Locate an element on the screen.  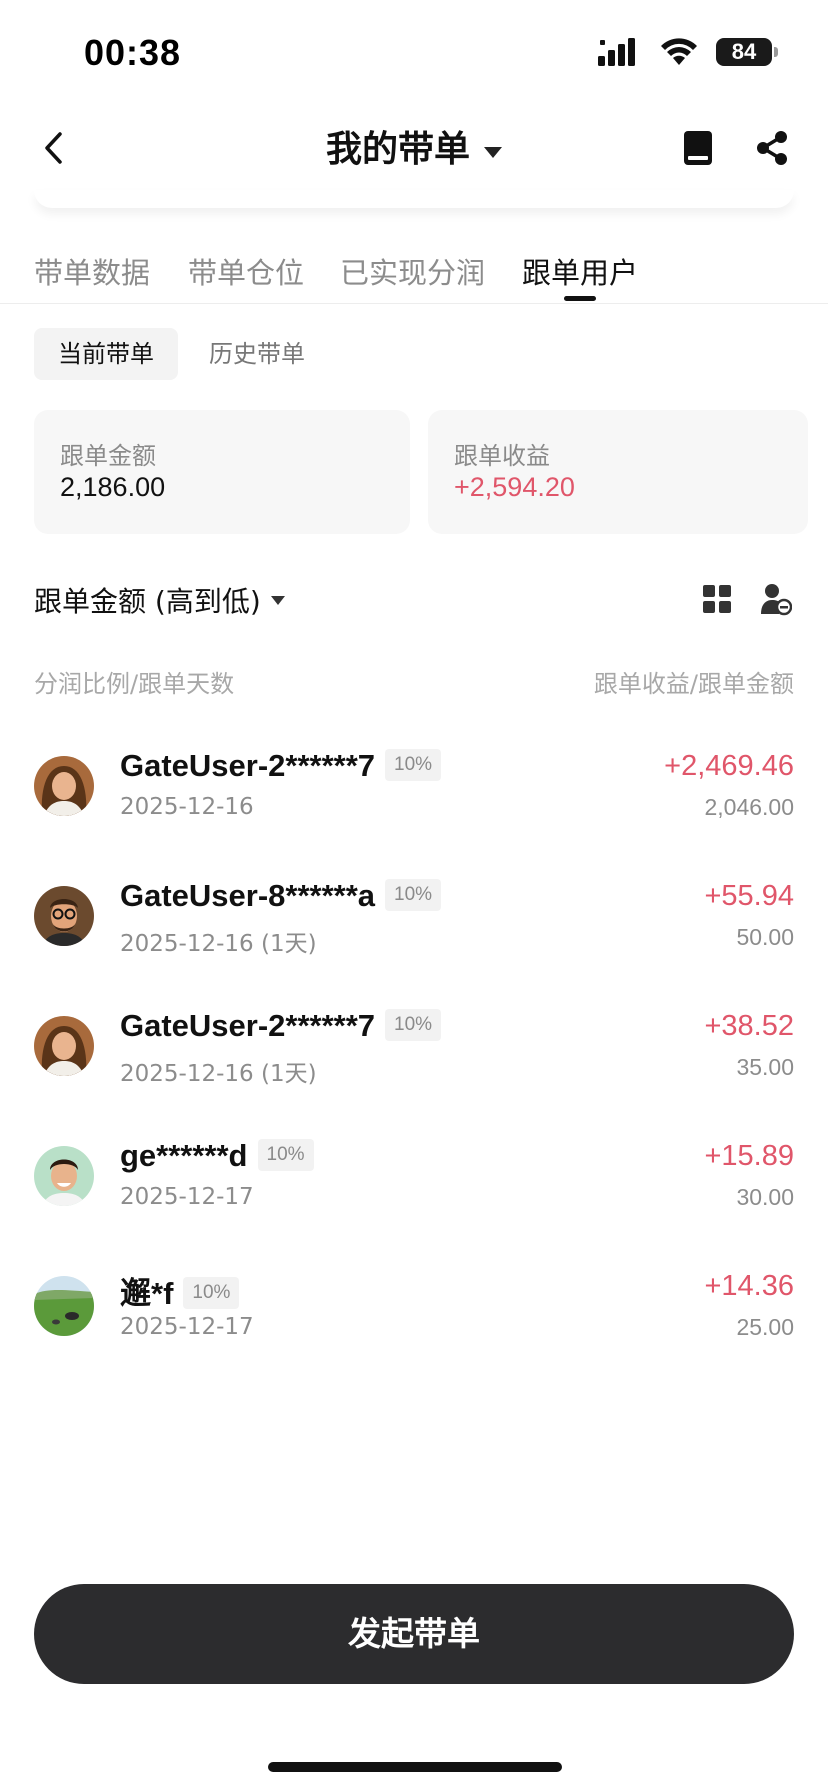
copy-profit-card: 跟单收益 +2,594.20 is located at coordinates (618, 472).